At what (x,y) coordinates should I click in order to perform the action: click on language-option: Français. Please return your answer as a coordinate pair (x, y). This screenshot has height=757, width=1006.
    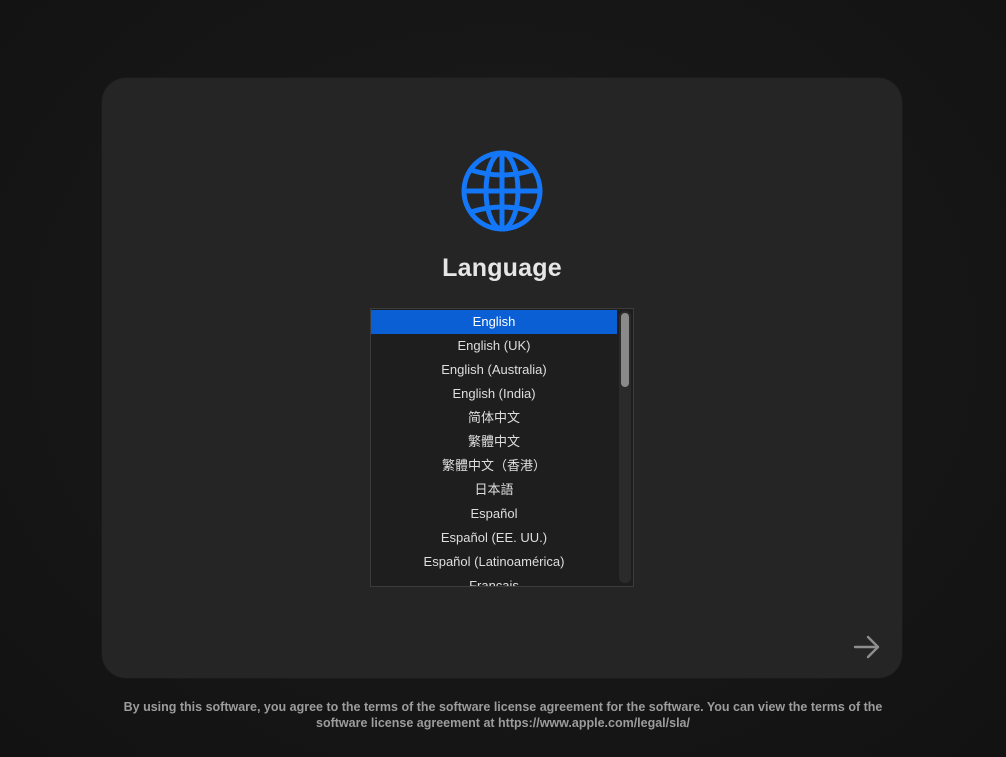
    Looking at the image, I should click on (494, 580).